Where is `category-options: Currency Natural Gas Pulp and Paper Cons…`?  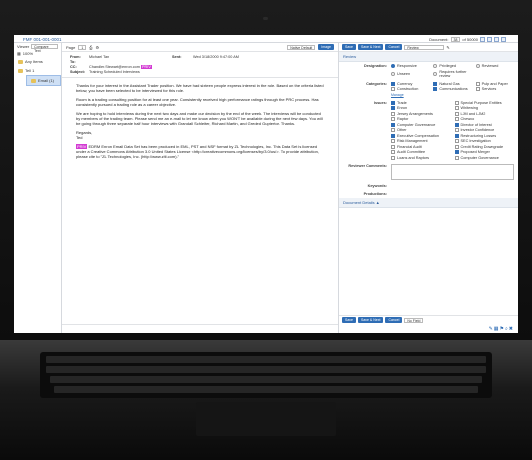
category-options: Currency Natural Gas Pulp and Paper Cons… is located at coordinates (452, 89).